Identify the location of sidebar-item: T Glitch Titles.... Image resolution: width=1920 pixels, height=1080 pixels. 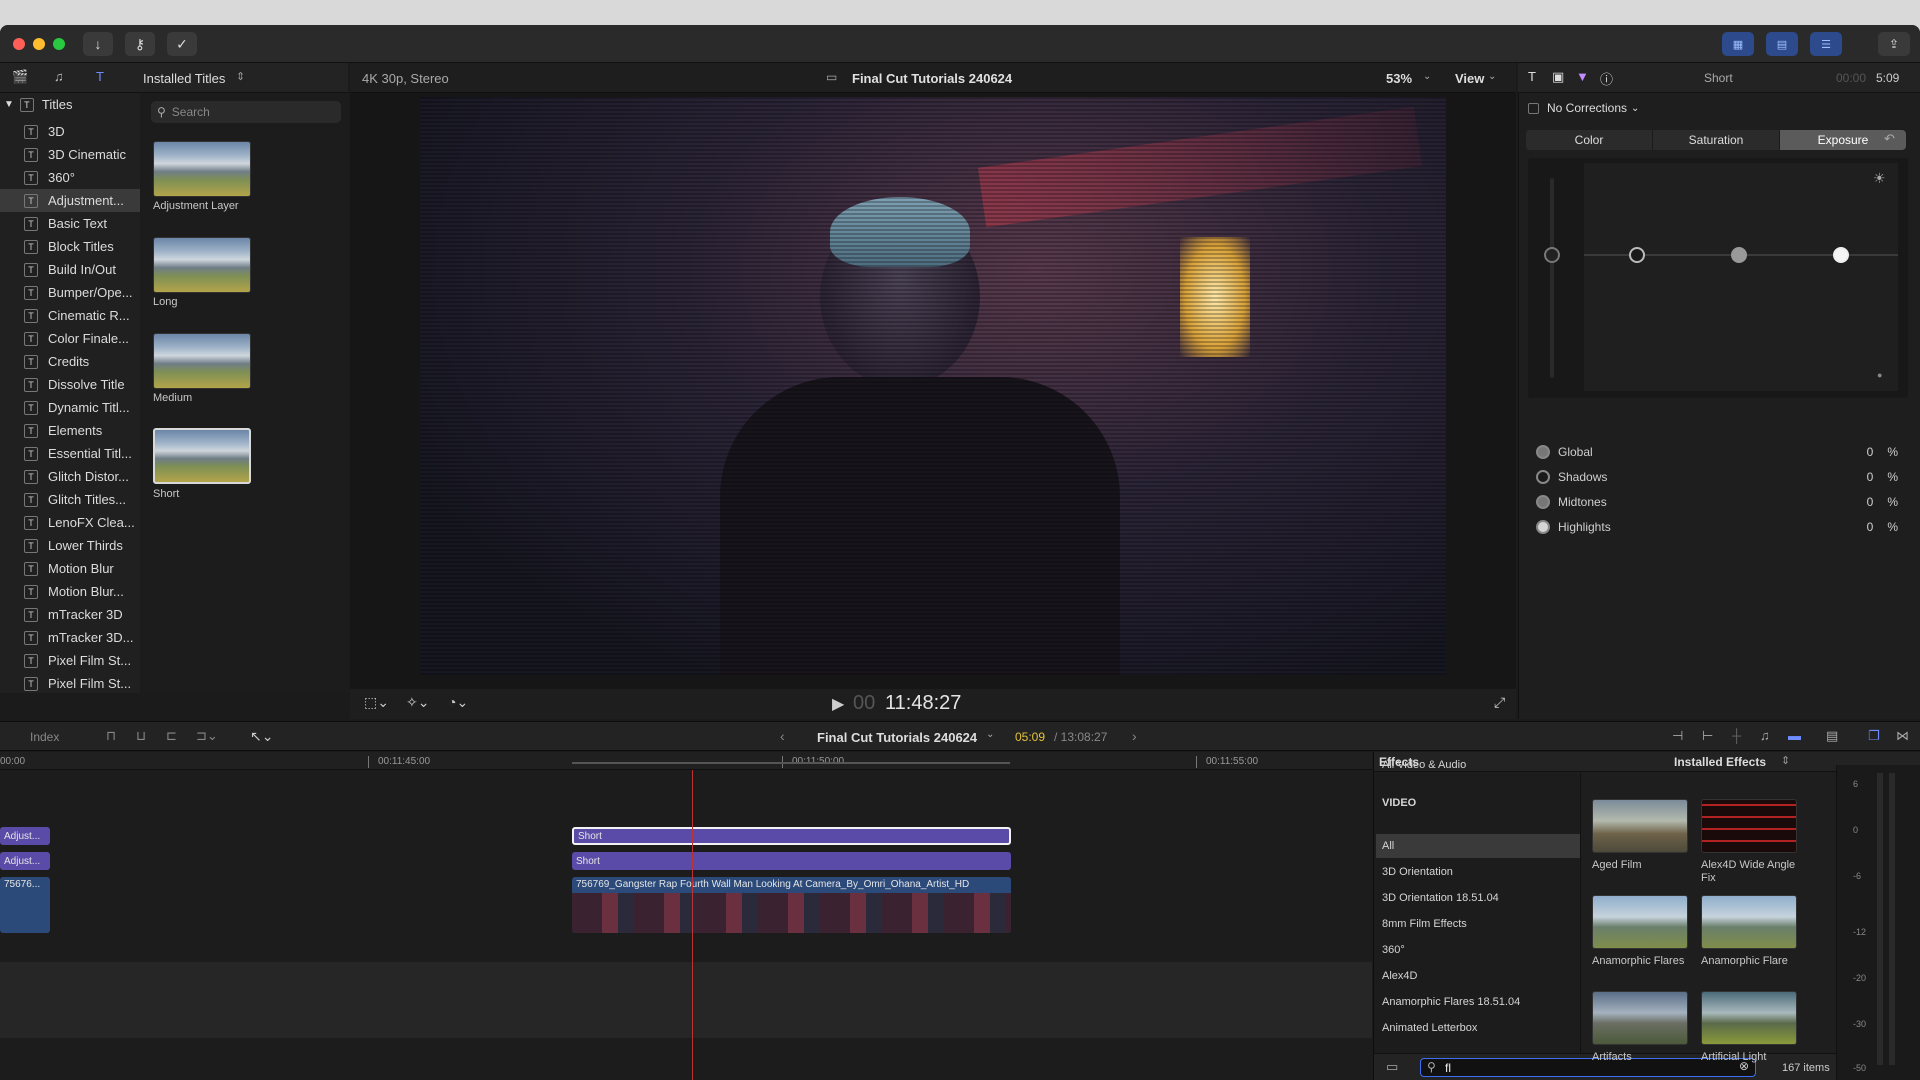
(70, 499).